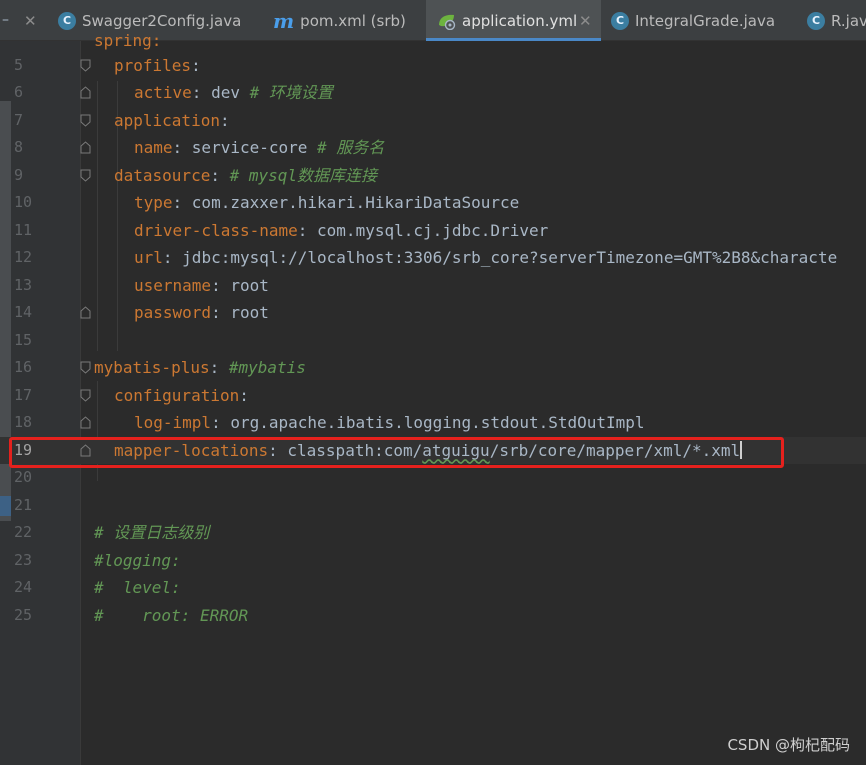  Describe the element at coordinates (433, 93) in the screenshot. I see `code-line: 6 active: dev # 环境设置` at that location.